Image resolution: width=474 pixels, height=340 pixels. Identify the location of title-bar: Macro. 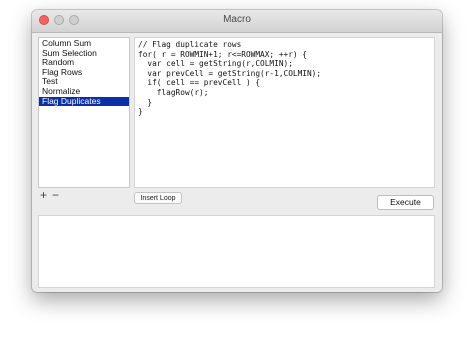
(237, 21).